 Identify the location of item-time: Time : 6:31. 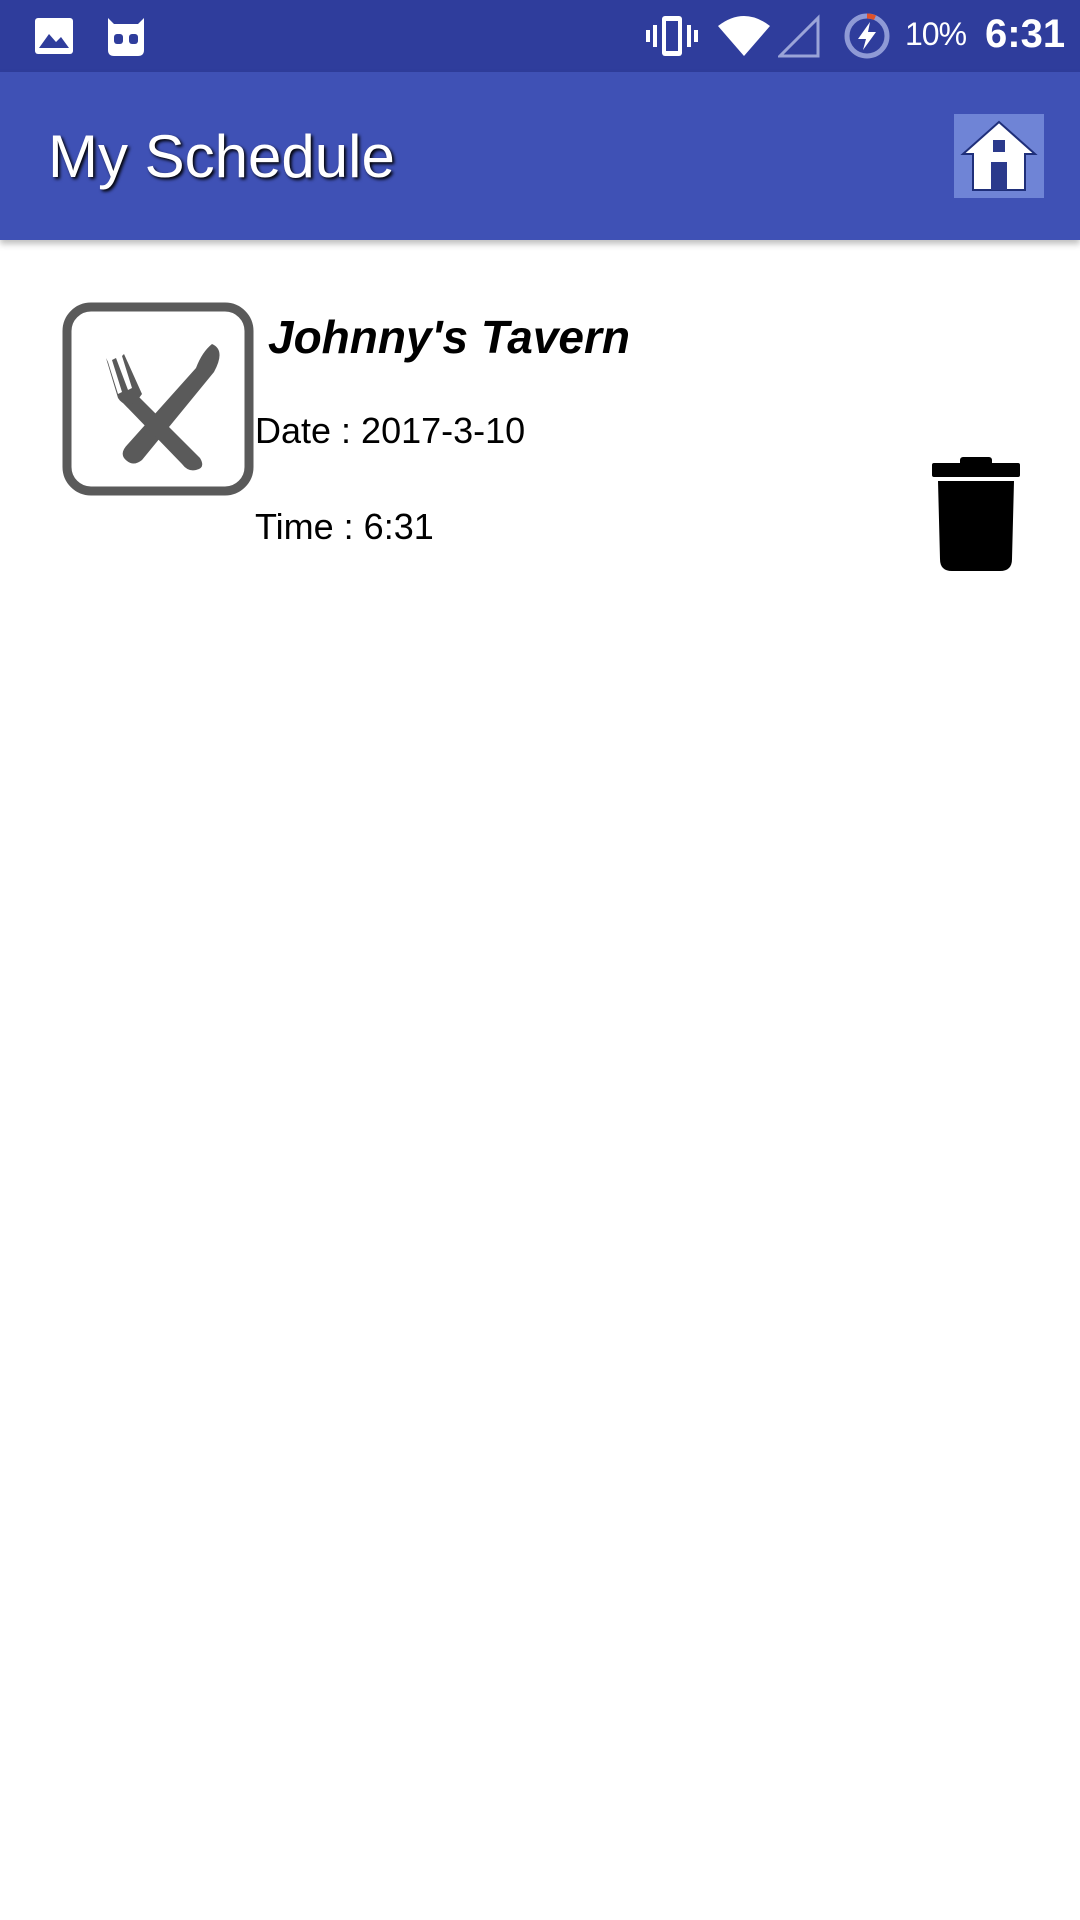
(344, 526).